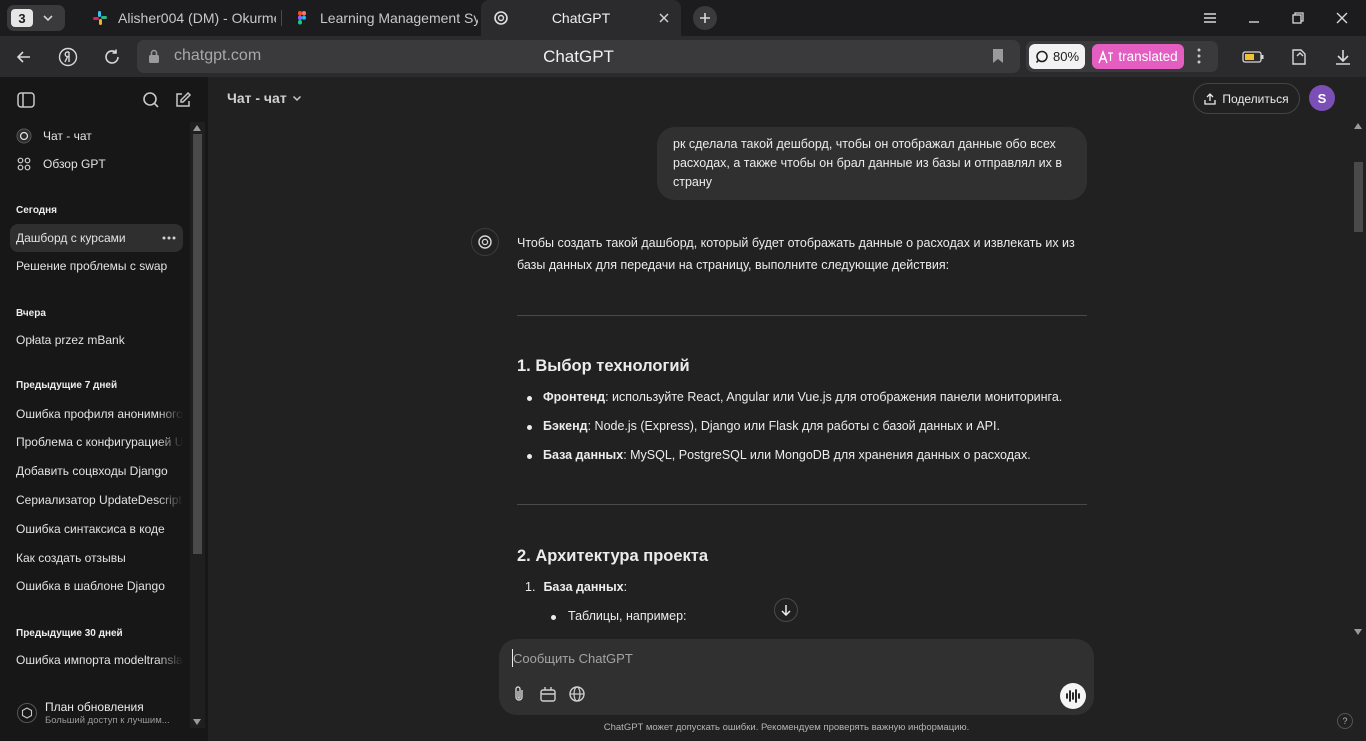 This screenshot has width=1366, height=741. What do you see at coordinates (1253, 57) in the screenshot?
I see `battery-icon` at bounding box center [1253, 57].